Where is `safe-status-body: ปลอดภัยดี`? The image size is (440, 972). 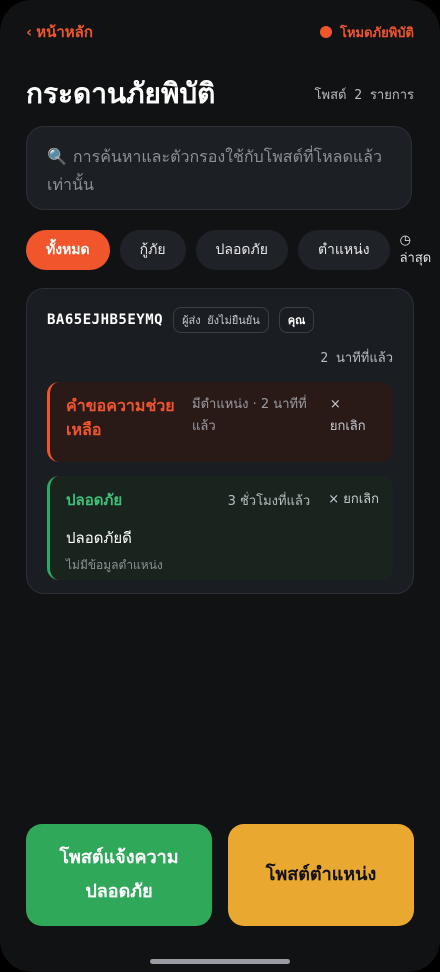 safe-status-body: ปลอดภัยดี is located at coordinates (99, 538).